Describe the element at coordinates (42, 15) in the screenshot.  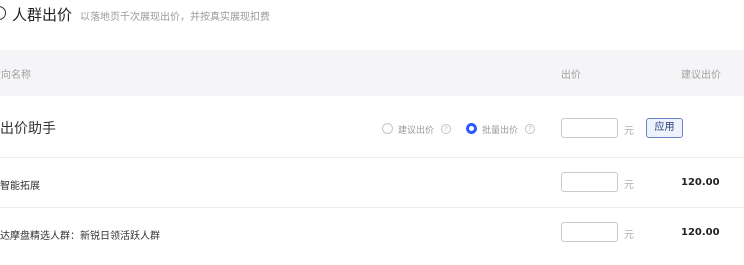
I see `section-title: 人群出价` at that location.